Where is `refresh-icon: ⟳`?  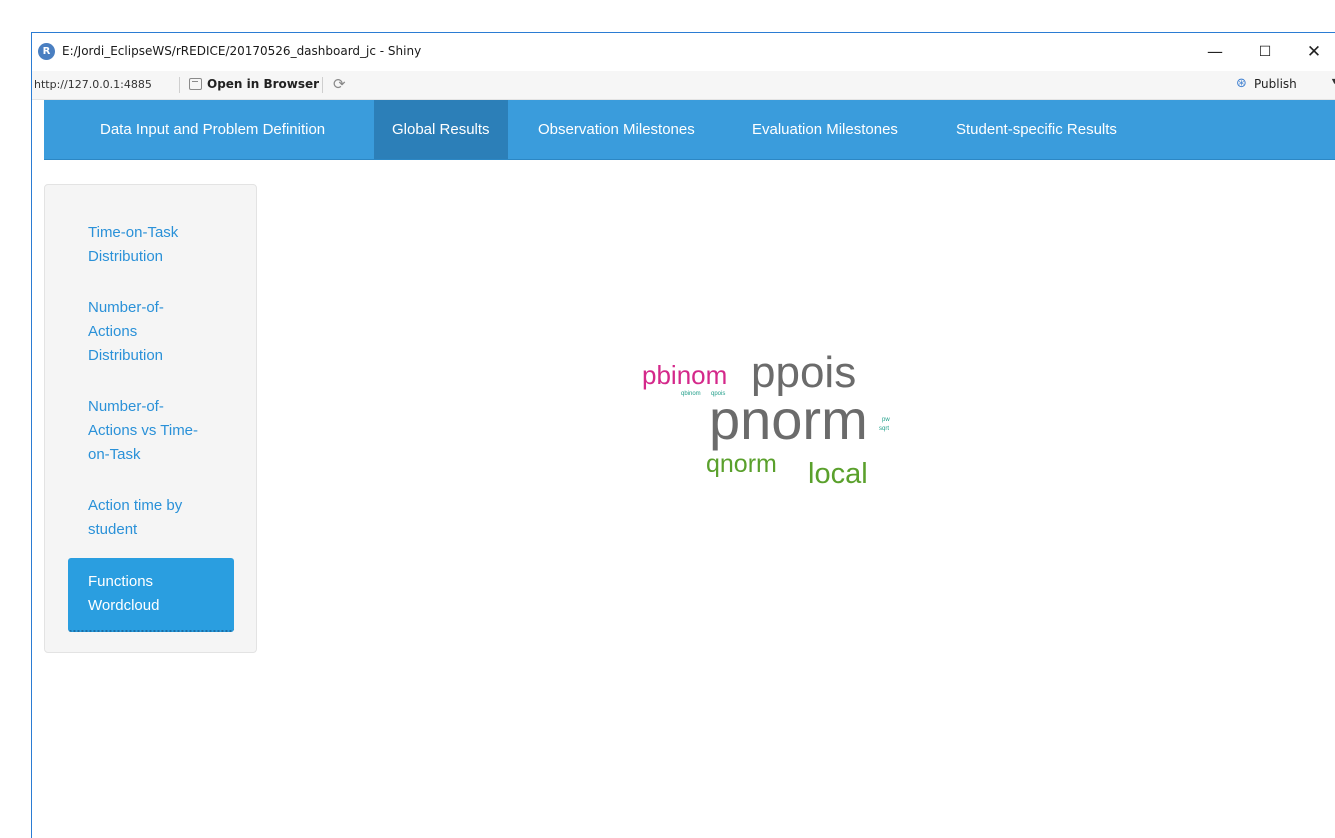 refresh-icon: ⟳ is located at coordinates (339, 84).